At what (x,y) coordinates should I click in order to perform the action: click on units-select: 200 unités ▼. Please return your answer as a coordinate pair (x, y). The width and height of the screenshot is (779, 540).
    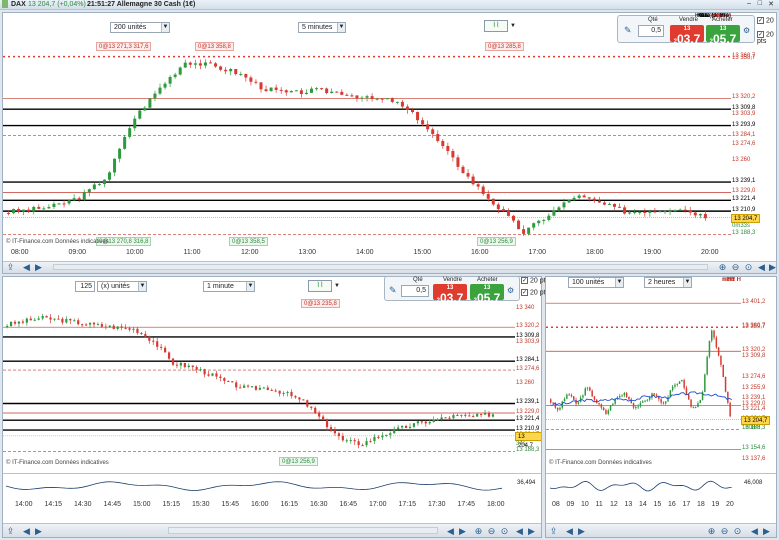
    Looking at the image, I should click on (140, 27).